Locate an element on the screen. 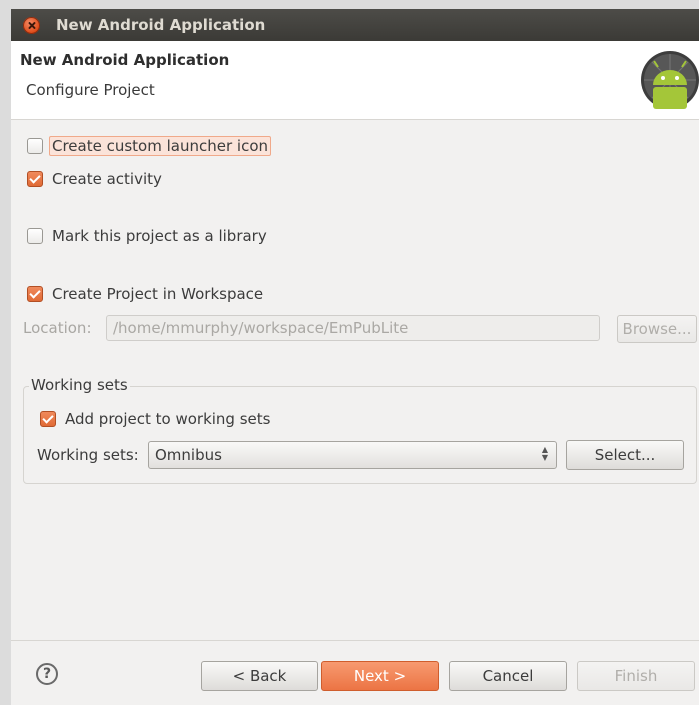 This screenshot has width=699, height=705. mark-library-option: Mark this project as a library is located at coordinates (147, 236).